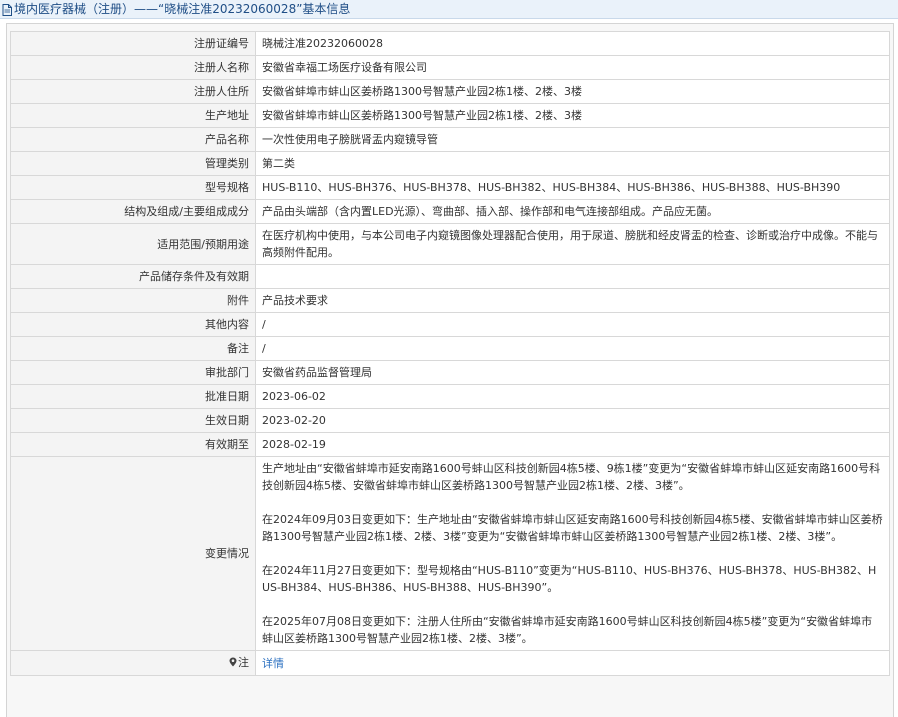 This screenshot has height=717, width=898. Describe the element at coordinates (133, 444) in the screenshot. I see `row-label: 有效期至` at that location.